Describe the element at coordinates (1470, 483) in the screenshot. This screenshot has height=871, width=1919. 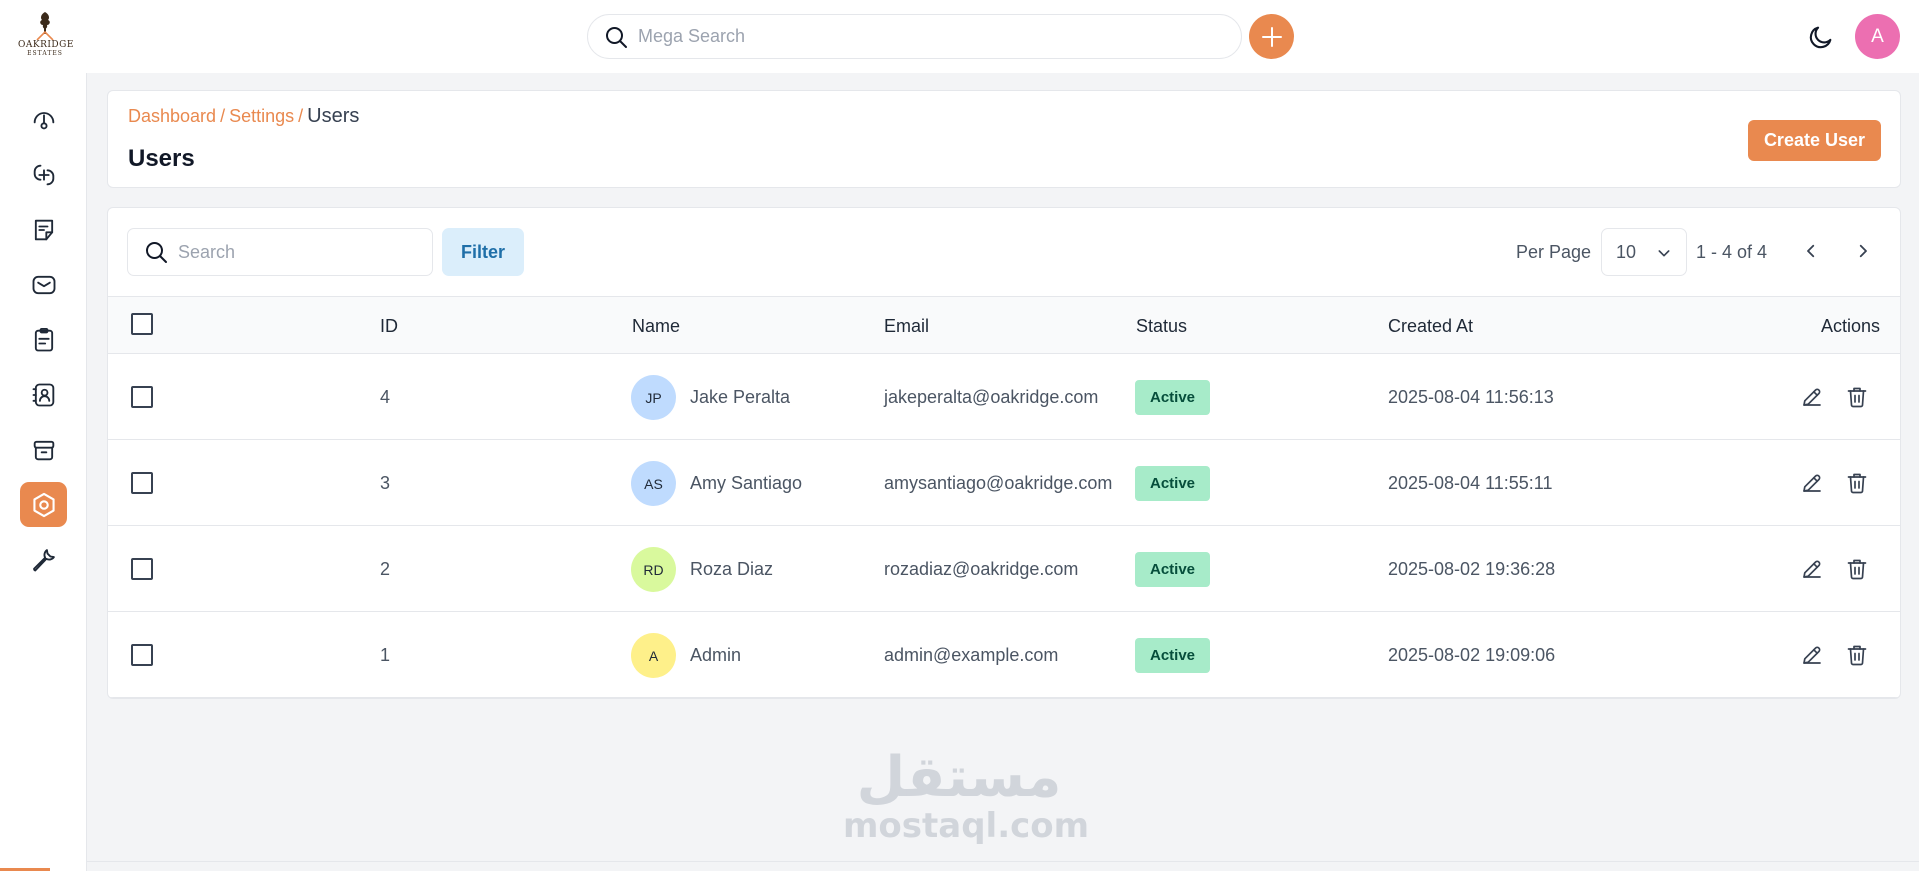
I see `created-at: 2025-08-04 11:55:11` at that location.